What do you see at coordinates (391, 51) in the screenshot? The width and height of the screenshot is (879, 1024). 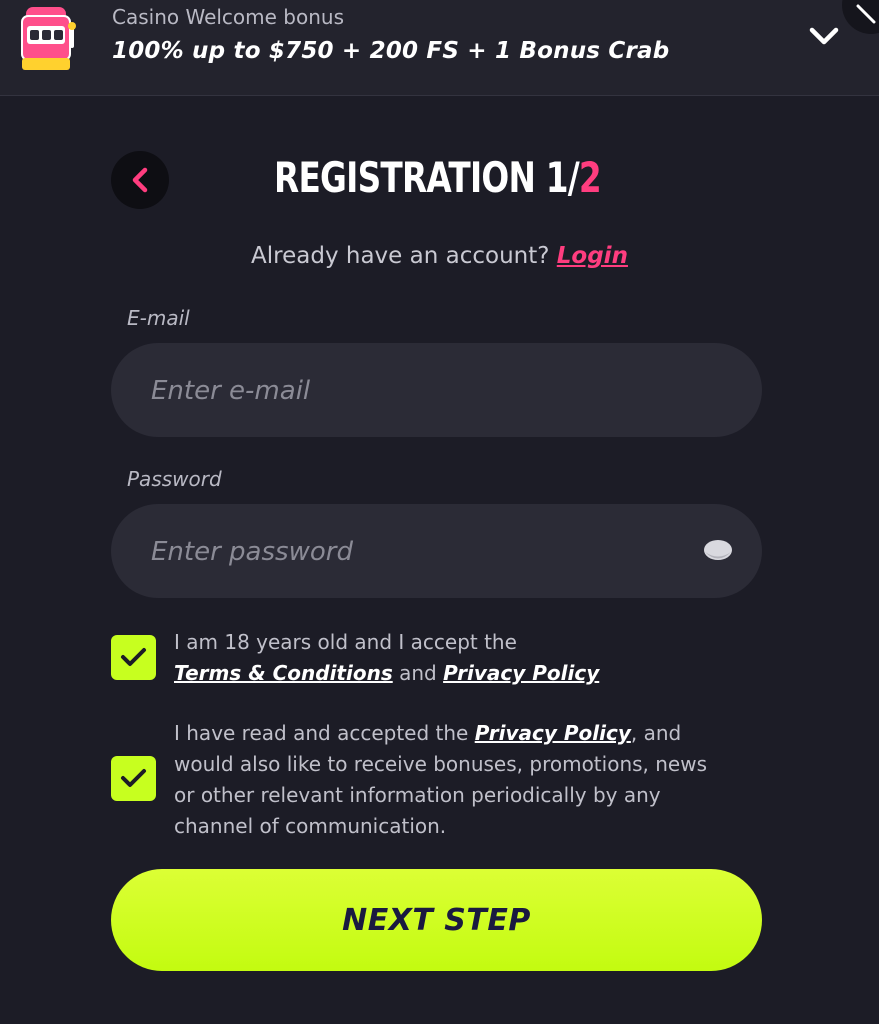 I see `banner-title: 100% up to $750 + 200 FS + 1 Bonus Crab` at bounding box center [391, 51].